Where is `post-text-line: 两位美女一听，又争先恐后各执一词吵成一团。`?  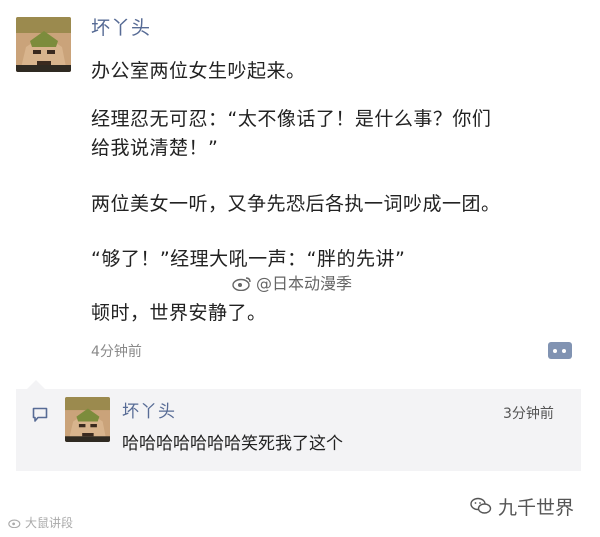
post-text-line: 两位美女一听，又争先恐后各执一词吵成一团。 is located at coordinates (296, 204).